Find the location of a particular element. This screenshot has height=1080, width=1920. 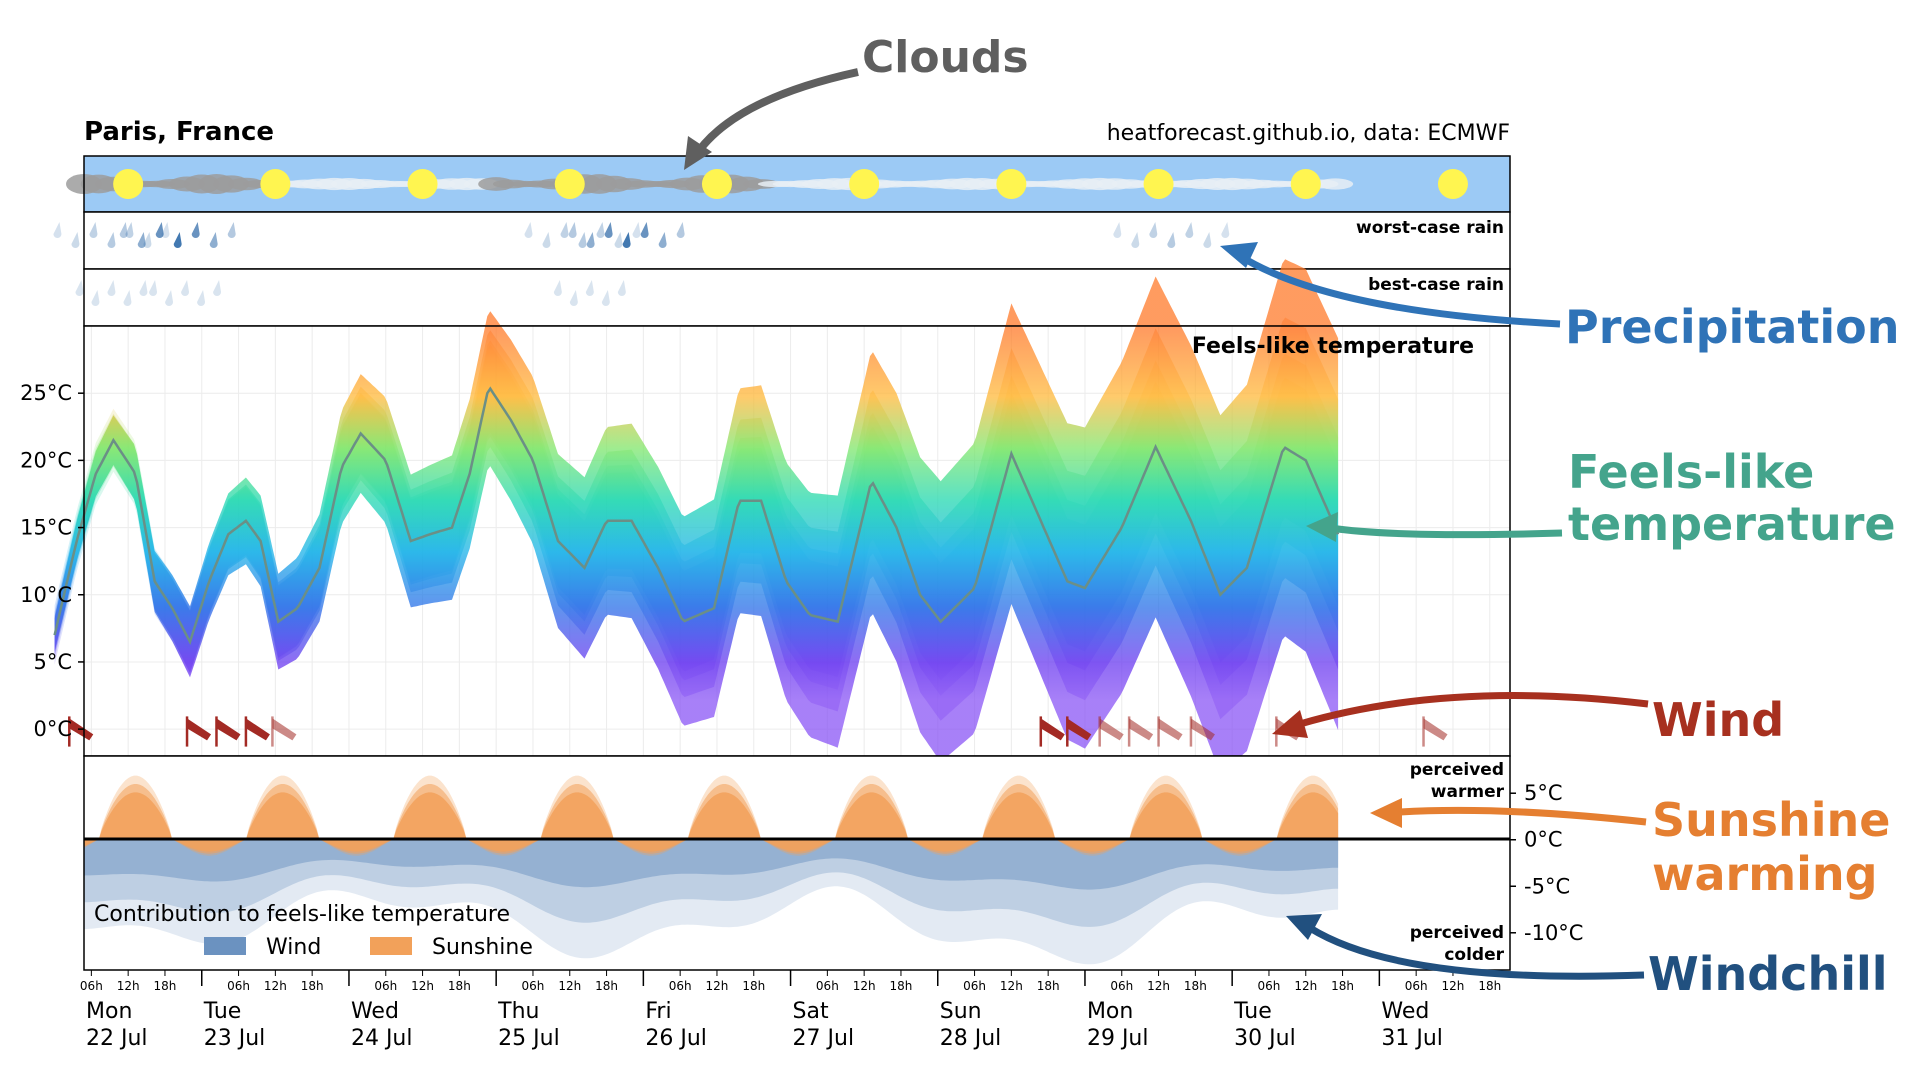

callout-precip: Precipitation is located at coordinates (1732, 327).